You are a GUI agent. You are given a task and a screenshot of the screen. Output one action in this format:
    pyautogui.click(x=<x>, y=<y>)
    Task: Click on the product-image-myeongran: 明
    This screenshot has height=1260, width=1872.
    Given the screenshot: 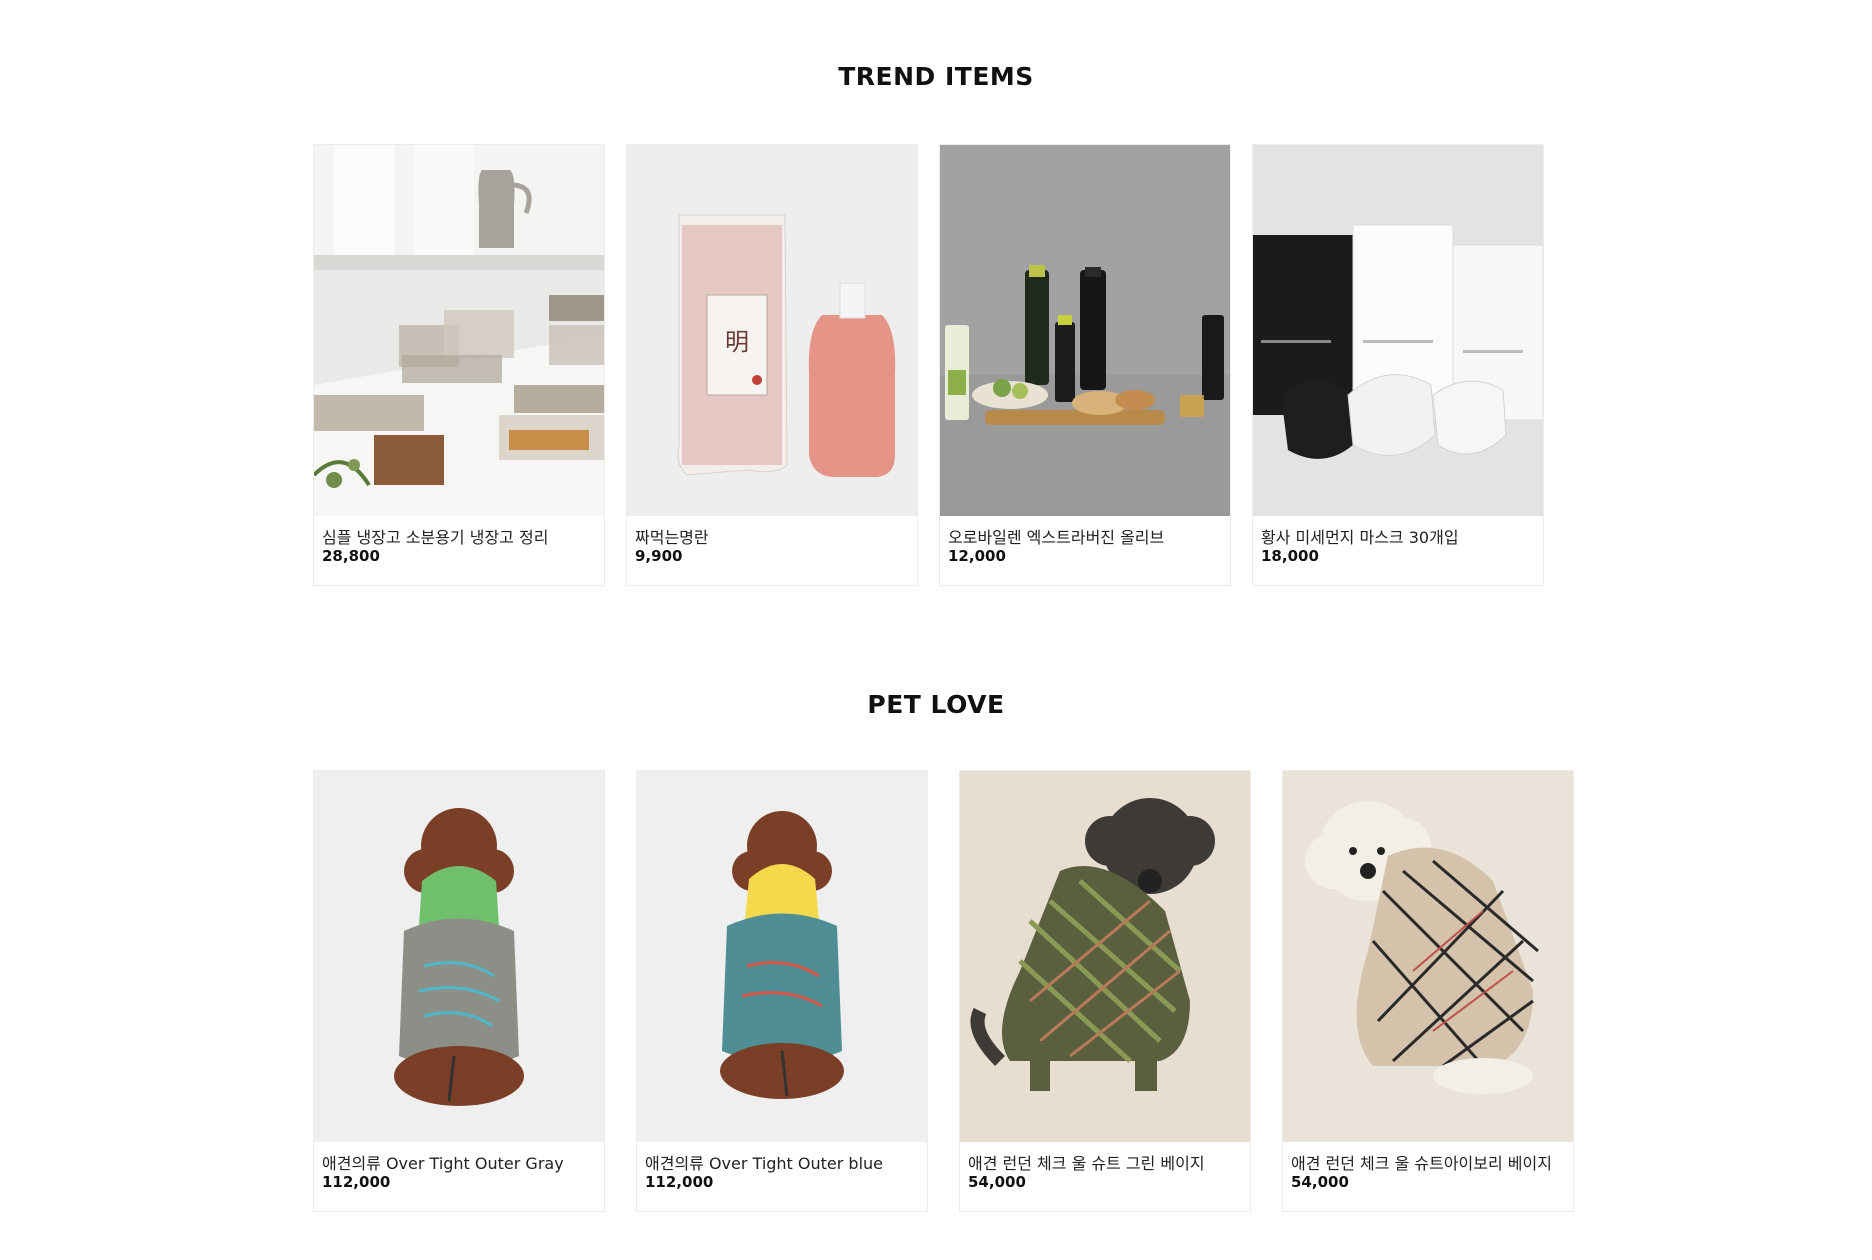 What is the action you would take?
    pyautogui.click(x=772, y=330)
    